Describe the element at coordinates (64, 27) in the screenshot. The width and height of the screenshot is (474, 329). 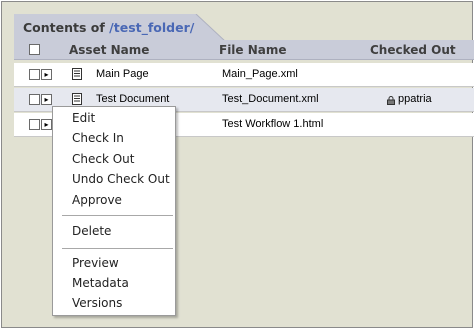
I see `tab-label: Contents of` at that location.